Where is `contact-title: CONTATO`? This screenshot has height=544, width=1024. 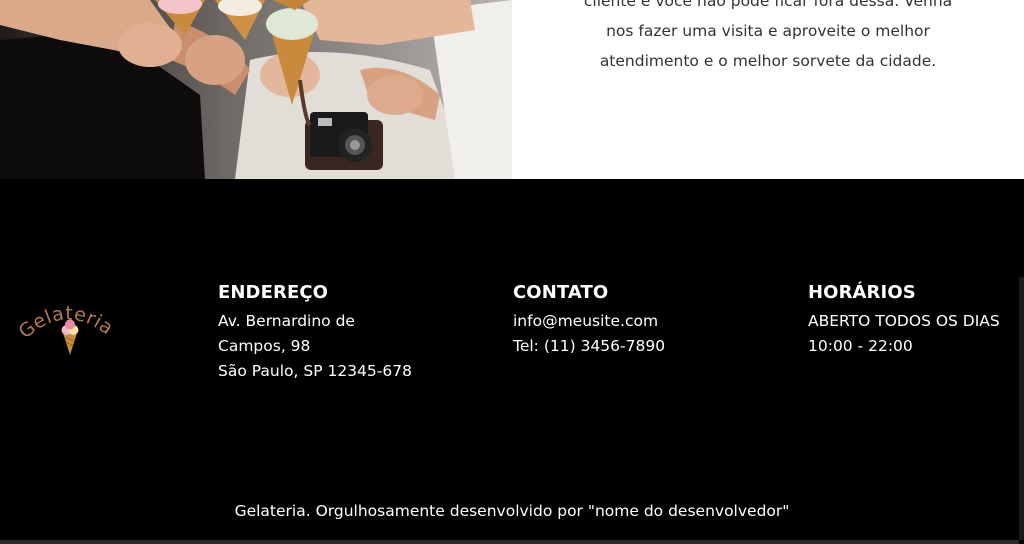
contact-title: CONTATO is located at coordinates (561, 292).